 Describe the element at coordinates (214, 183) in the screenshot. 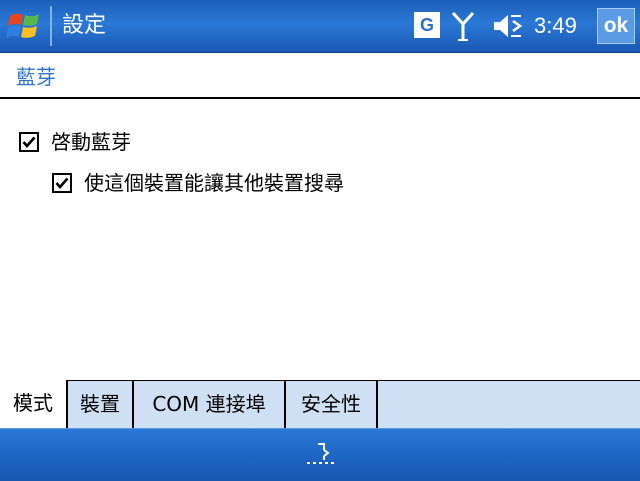

I see `discoverable-label: 使這個裝置能讓其他裝置搜尋` at that location.